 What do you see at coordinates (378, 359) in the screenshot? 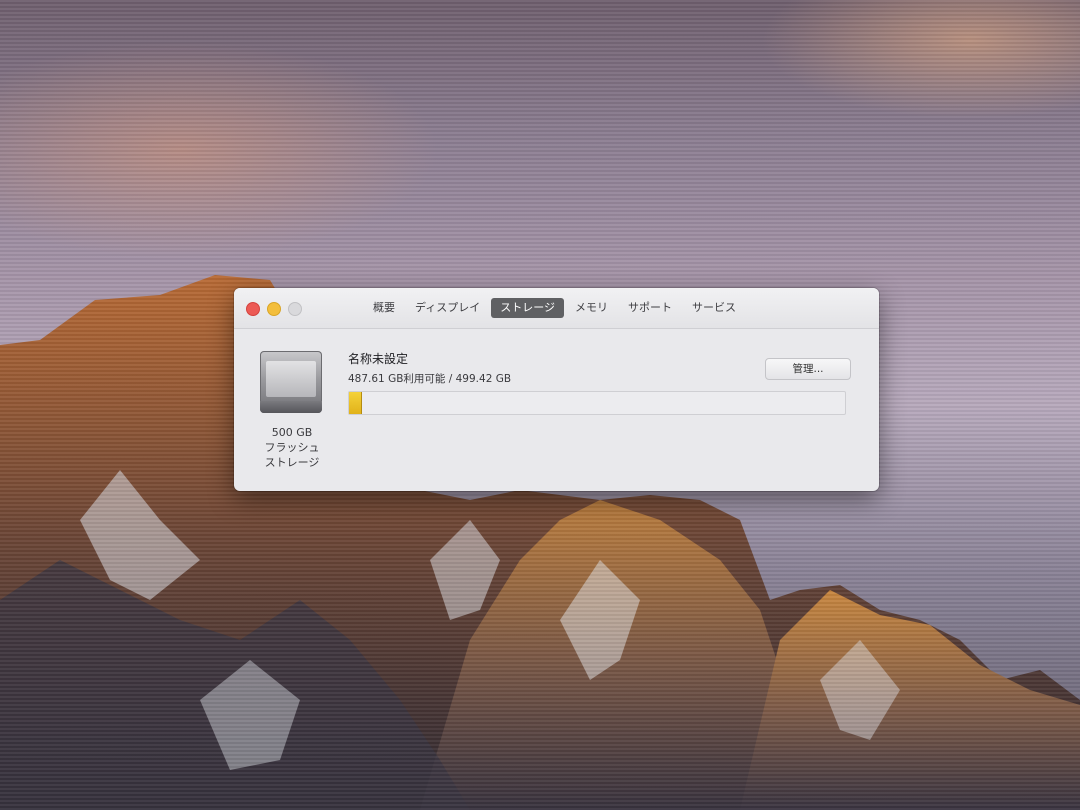
I see `volume-name: 名称未設定` at bounding box center [378, 359].